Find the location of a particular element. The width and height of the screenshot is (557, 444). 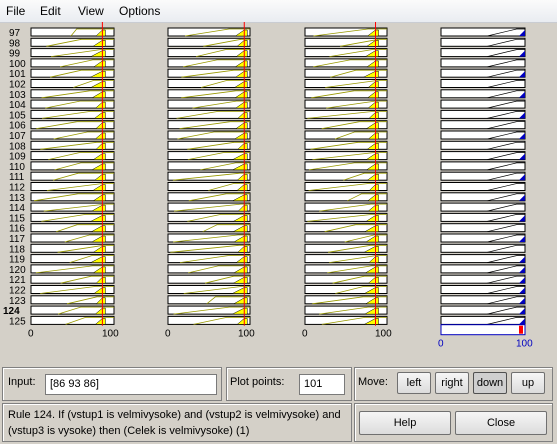

close-button: Close is located at coordinates (501, 423).